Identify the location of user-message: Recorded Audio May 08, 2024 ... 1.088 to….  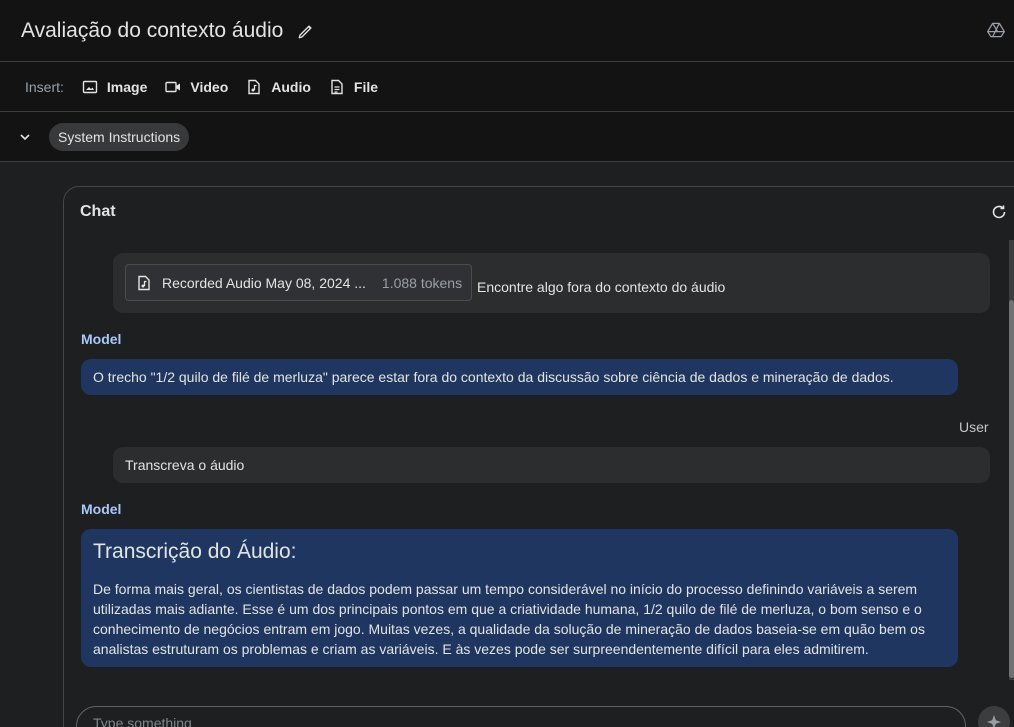
(551, 283).